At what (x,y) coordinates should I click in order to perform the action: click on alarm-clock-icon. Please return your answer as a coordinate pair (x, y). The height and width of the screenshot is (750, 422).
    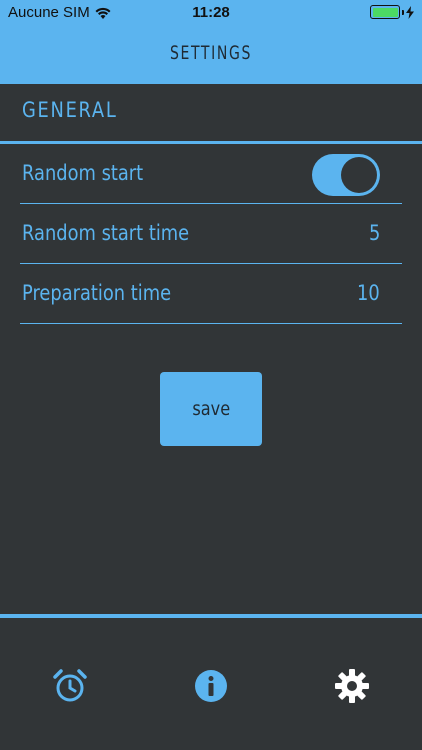
    Looking at the image, I should click on (70, 685).